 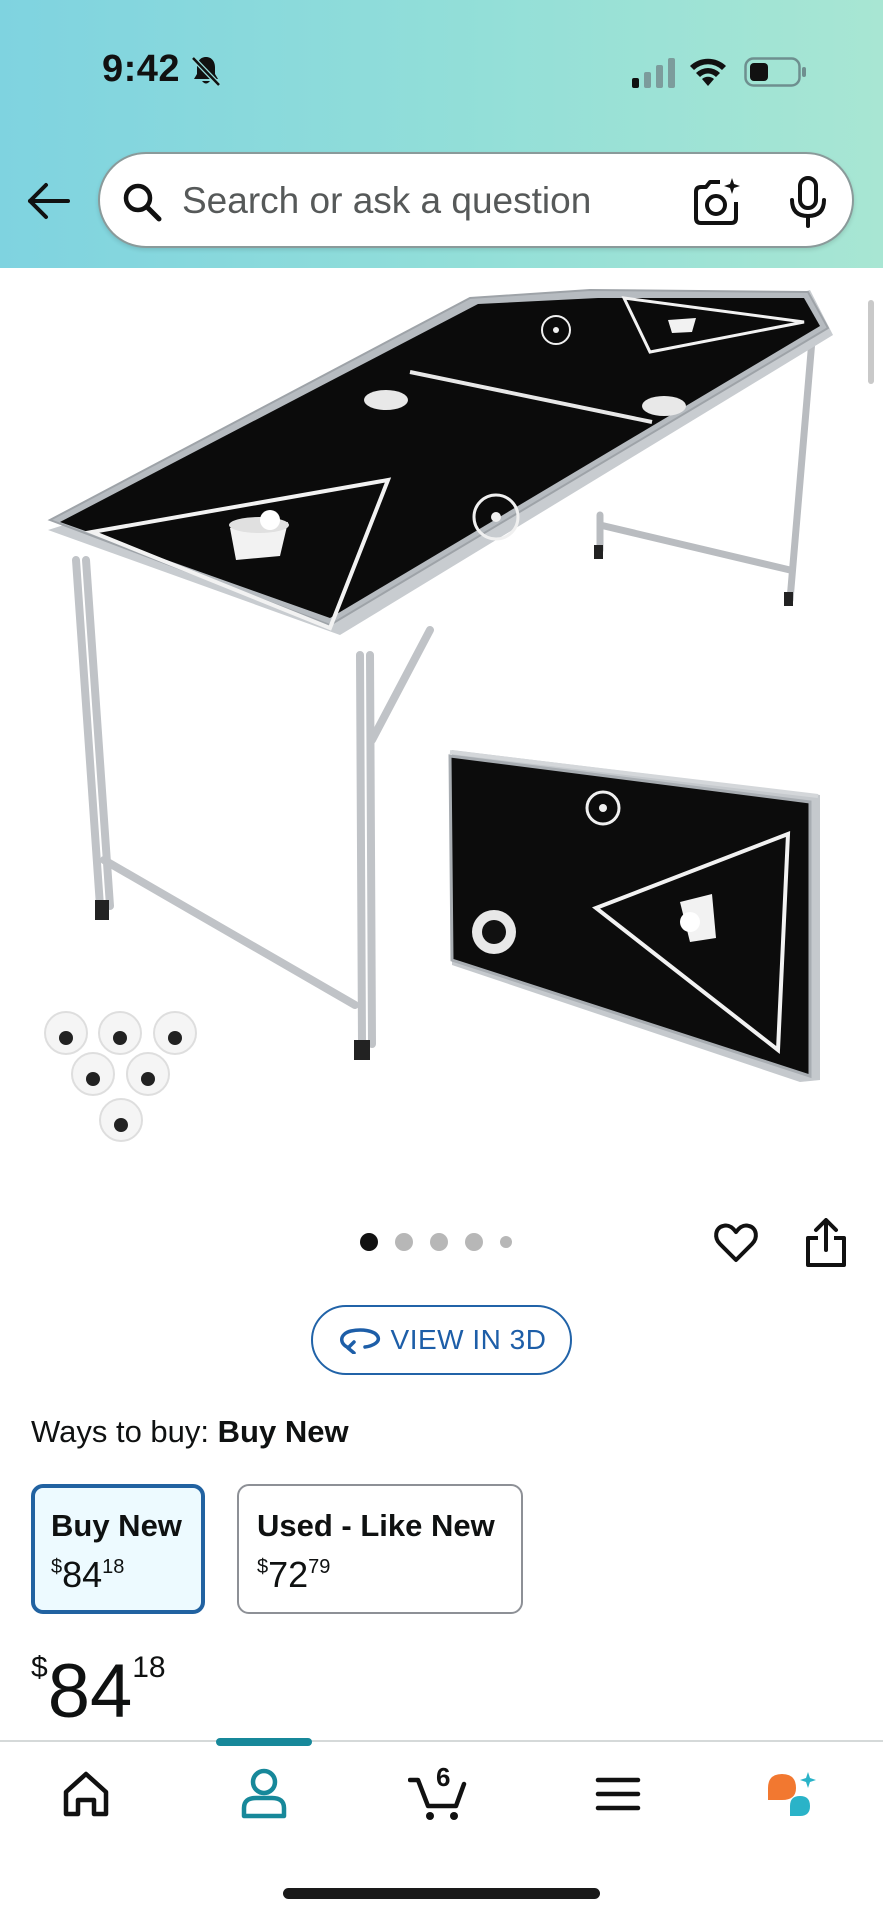 What do you see at coordinates (86, 1794) in the screenshot?
I see `home-icon` at bounding box center [86, 1794].